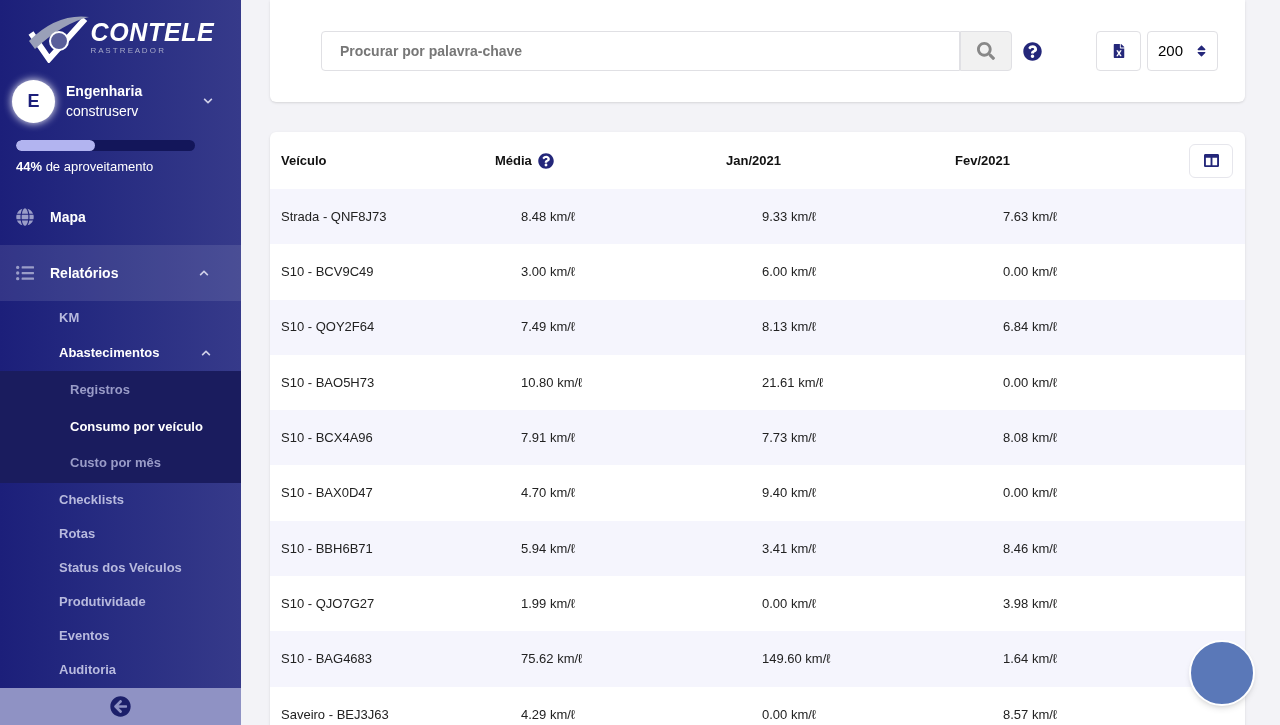 This screenshot has width=1280, height=725. I want to click on page-size-select: 200, so click(1182, 51).